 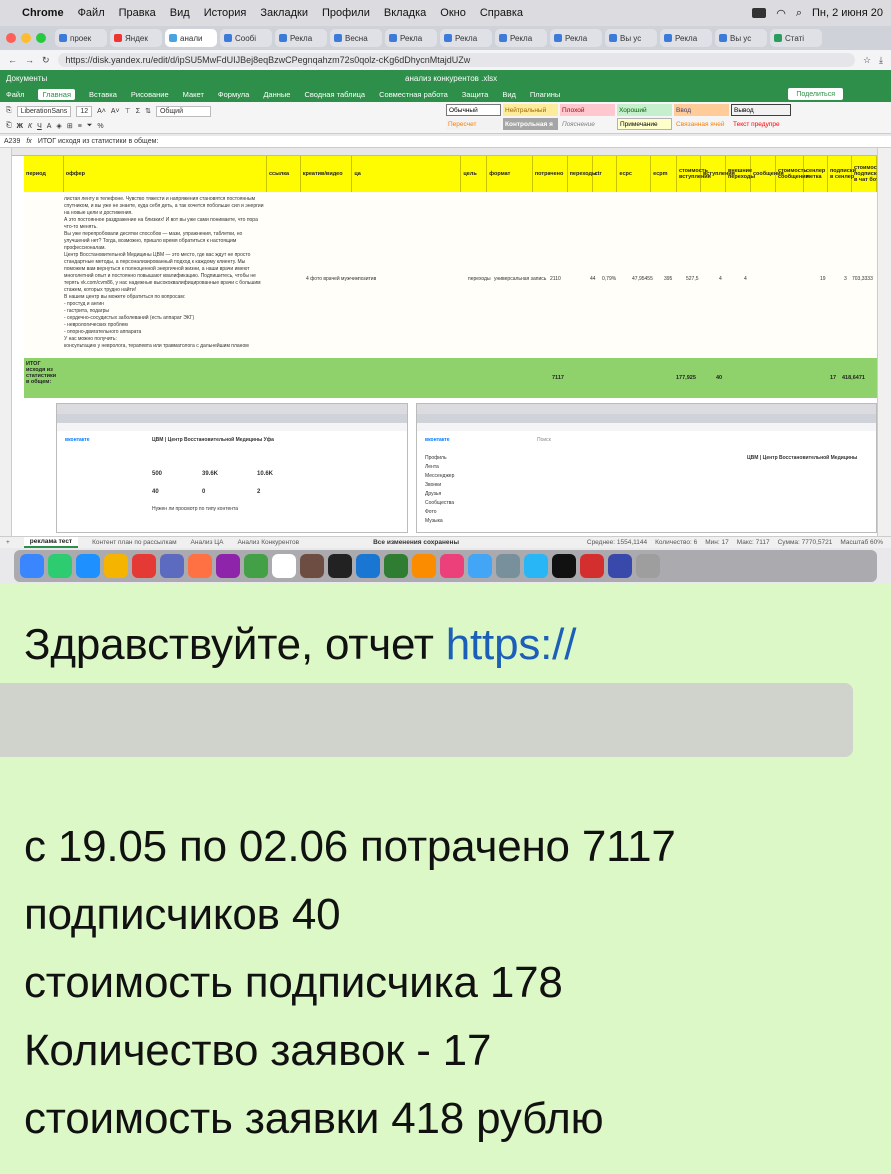 I want to click on menubar-item: Закладки, so click(x=284, y=13).